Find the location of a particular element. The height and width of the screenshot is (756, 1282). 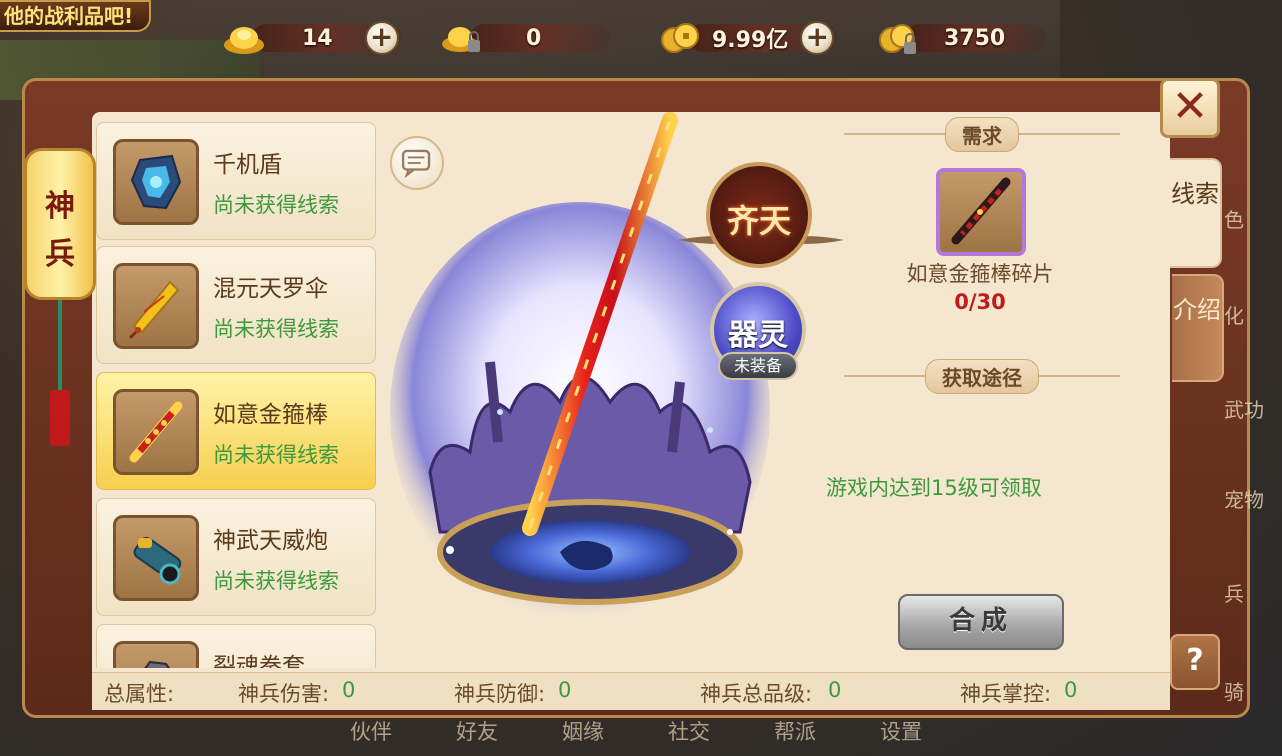

requirement-section-title: 需求 is located at coordinates (982, 134).